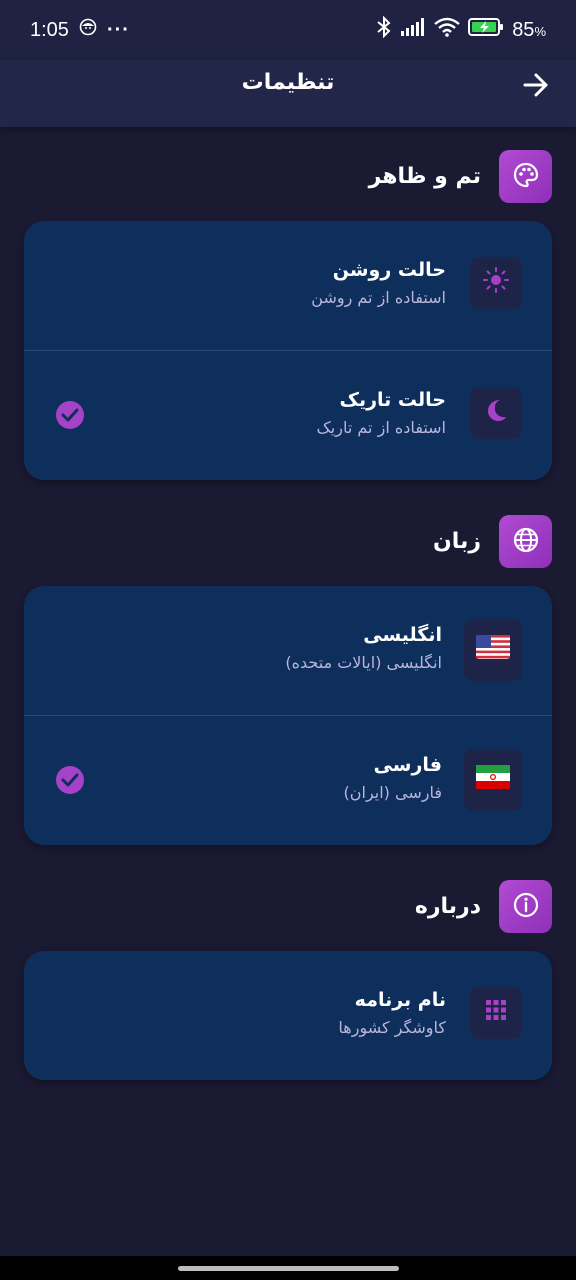 This screenshot has width=576, height=1280. I want to click on home-gesture-pill, so click(288, 1268).